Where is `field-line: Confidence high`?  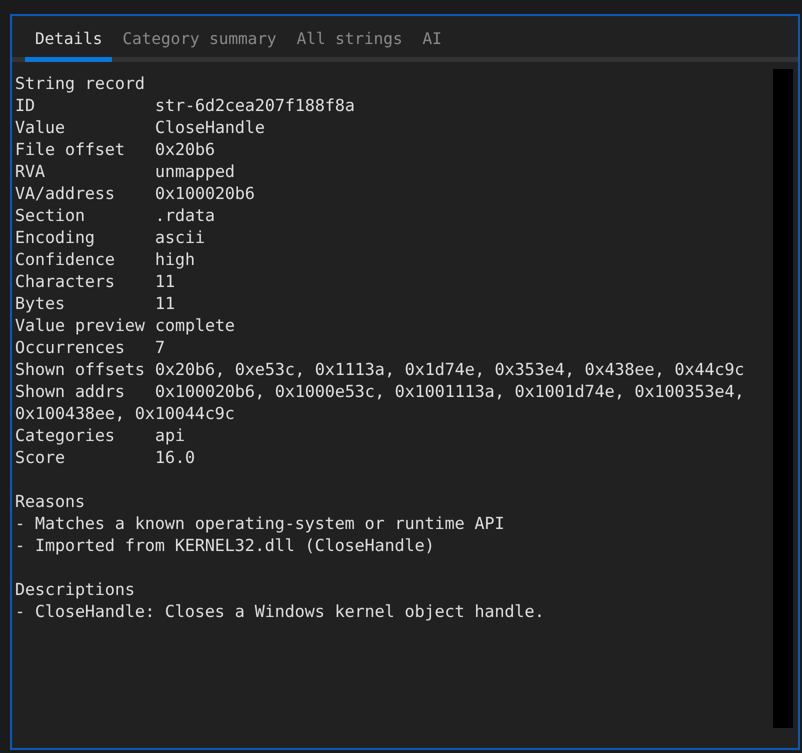
field-line: Confidence high is located at coordinates (105, 260).